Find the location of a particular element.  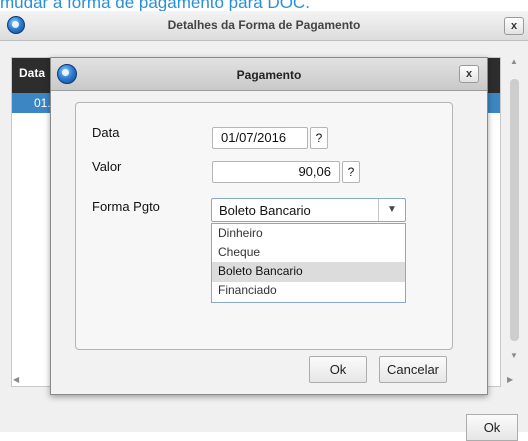

outer-window-title: Detalhes da Forma de Pagamento is located at coordinates (264, 25).